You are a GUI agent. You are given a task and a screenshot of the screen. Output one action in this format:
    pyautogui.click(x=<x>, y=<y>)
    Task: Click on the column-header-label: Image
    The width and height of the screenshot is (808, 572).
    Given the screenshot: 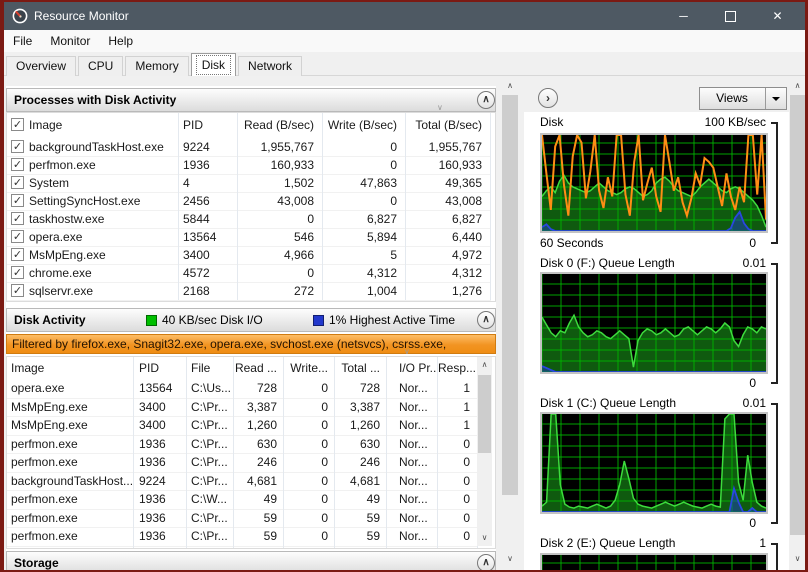 What is the action you would take?
    pyautogui.click(x=46, y=125)
    